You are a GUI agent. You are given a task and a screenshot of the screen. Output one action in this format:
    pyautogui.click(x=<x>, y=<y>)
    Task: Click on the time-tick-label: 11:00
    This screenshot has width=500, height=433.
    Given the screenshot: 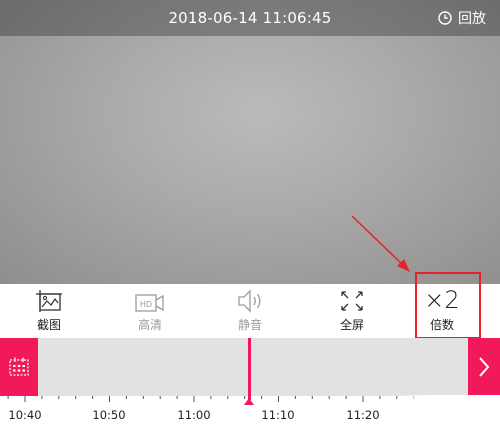 What is the action you would take?
    pyautogui.click(x=194, y=415)
    